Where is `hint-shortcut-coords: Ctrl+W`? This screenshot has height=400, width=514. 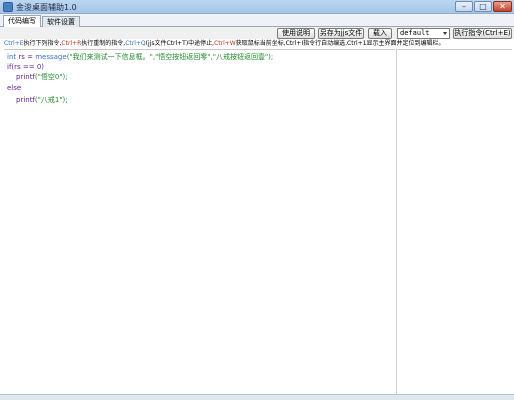
hint-shortcut-coords: Ctrl+W is located at coordinates (225, 43).